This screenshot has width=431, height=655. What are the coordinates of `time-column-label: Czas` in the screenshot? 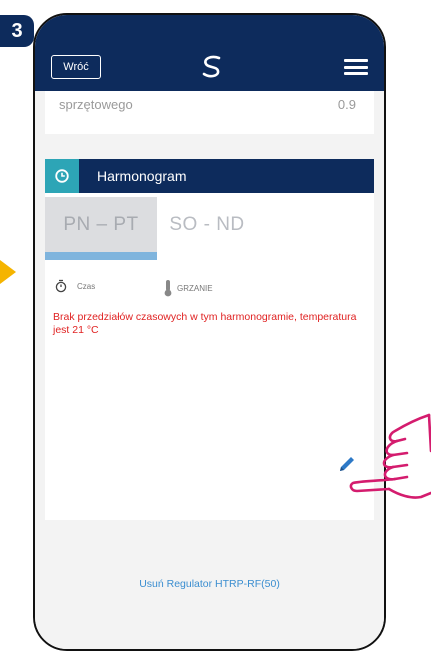 It's located at (86, 286).